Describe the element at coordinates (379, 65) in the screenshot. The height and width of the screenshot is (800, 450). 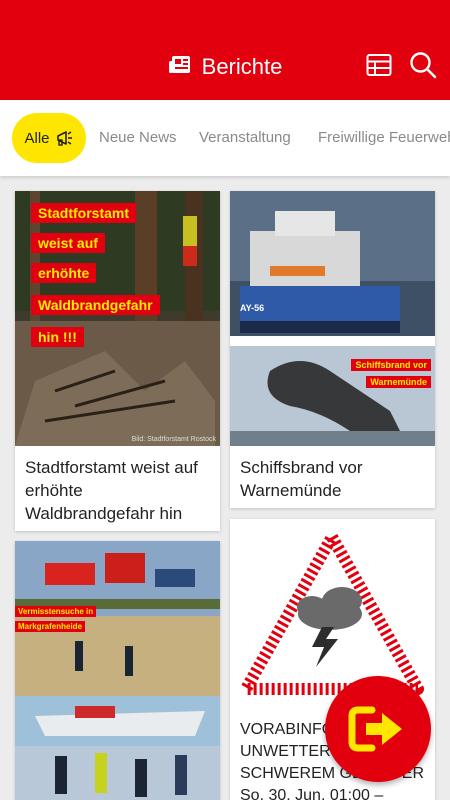
I see `table-view-icon` at that location.